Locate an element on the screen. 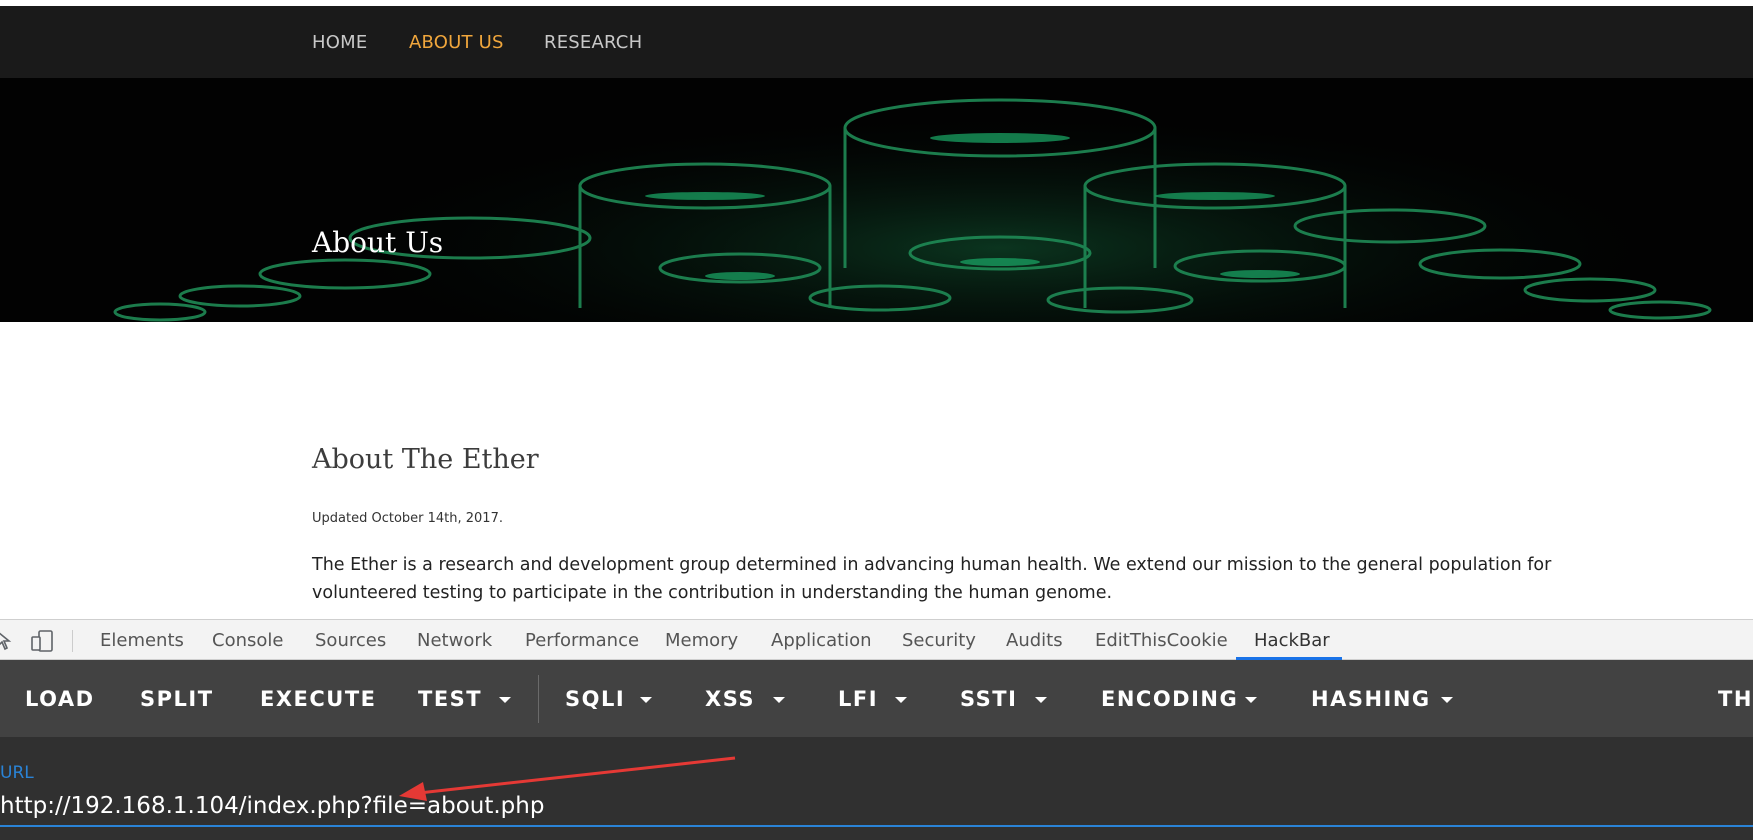  sqli-menu-button: SQLI is located at coordinates (595, 699).